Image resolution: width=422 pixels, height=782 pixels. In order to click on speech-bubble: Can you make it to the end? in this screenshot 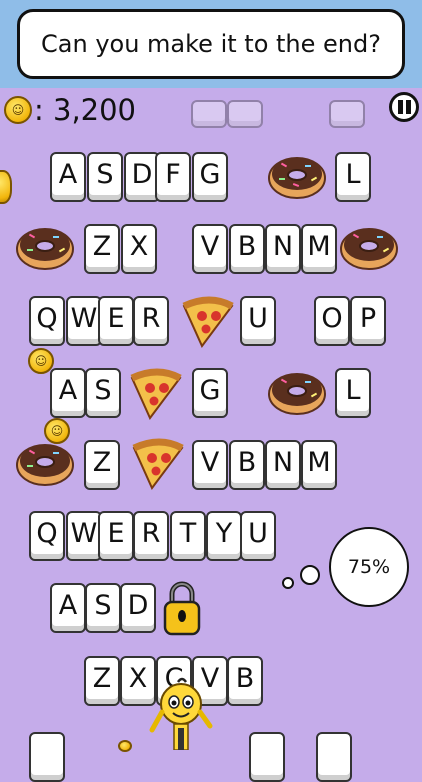, I will do `click(211, 44)`.